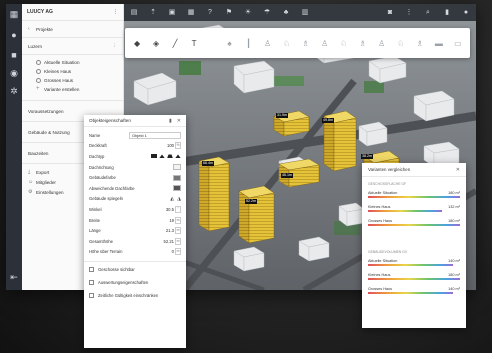 This screenshot has width=492, height=353. What do you see at coordinates (179, 199) in the screenshot?
I see `mirror-vertical-icon: ◮` at bounding box center [179, 199].